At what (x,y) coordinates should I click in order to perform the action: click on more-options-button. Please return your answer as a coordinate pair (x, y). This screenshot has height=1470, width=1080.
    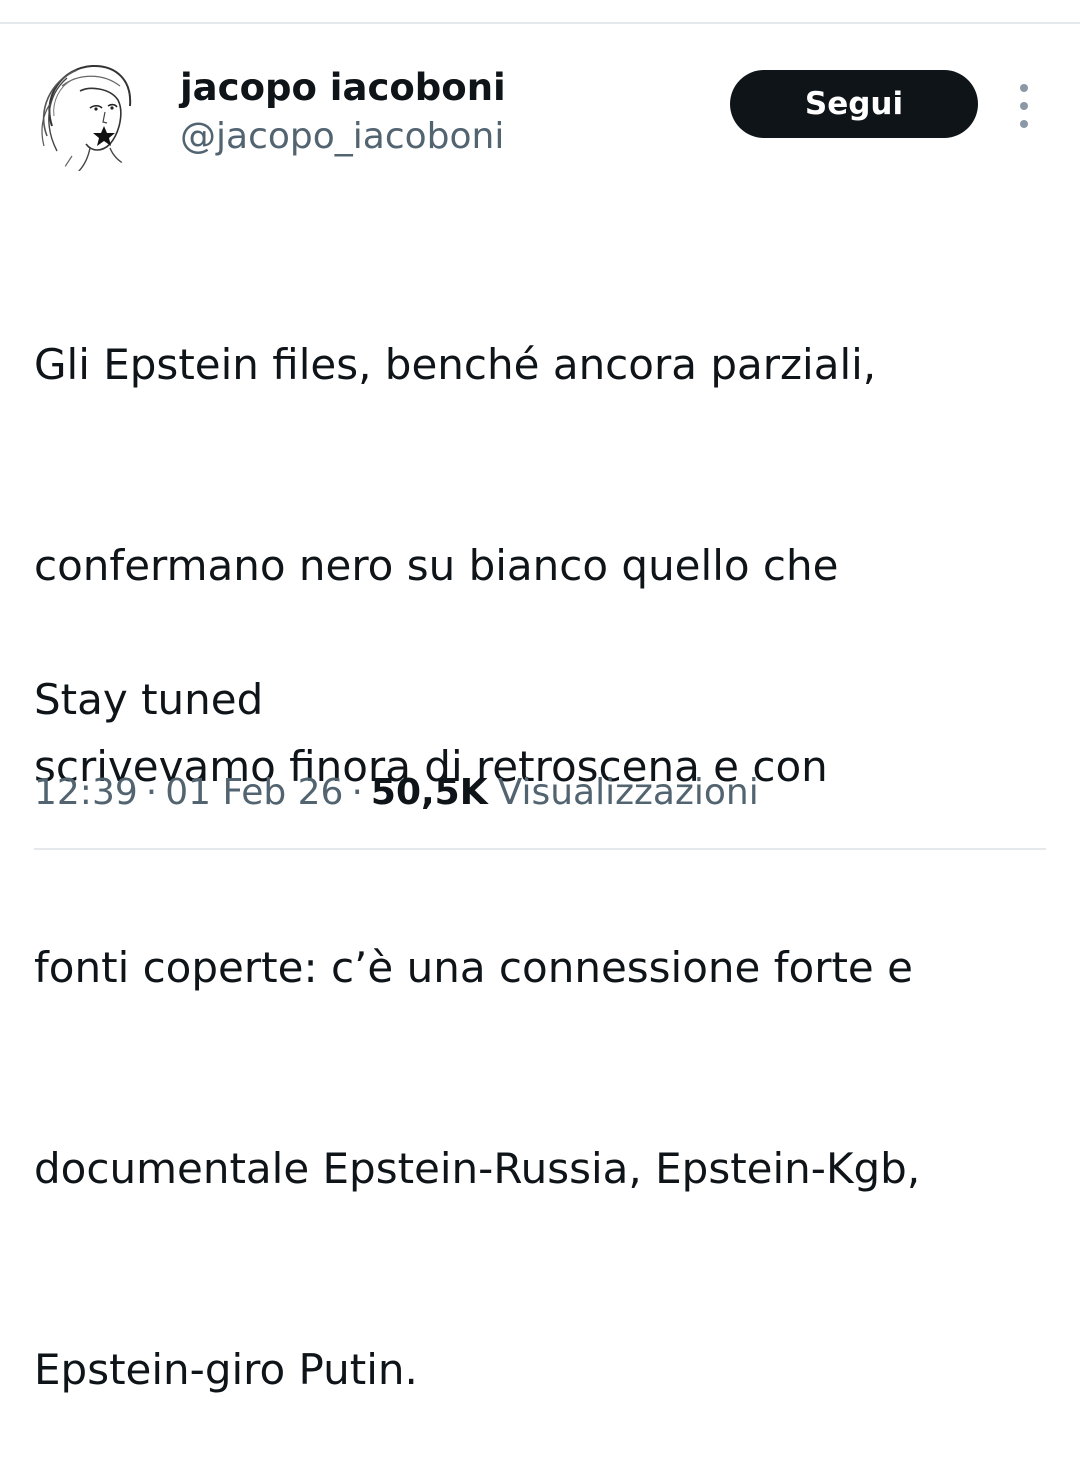
    Looking at the image, I should click on (1024, 106).